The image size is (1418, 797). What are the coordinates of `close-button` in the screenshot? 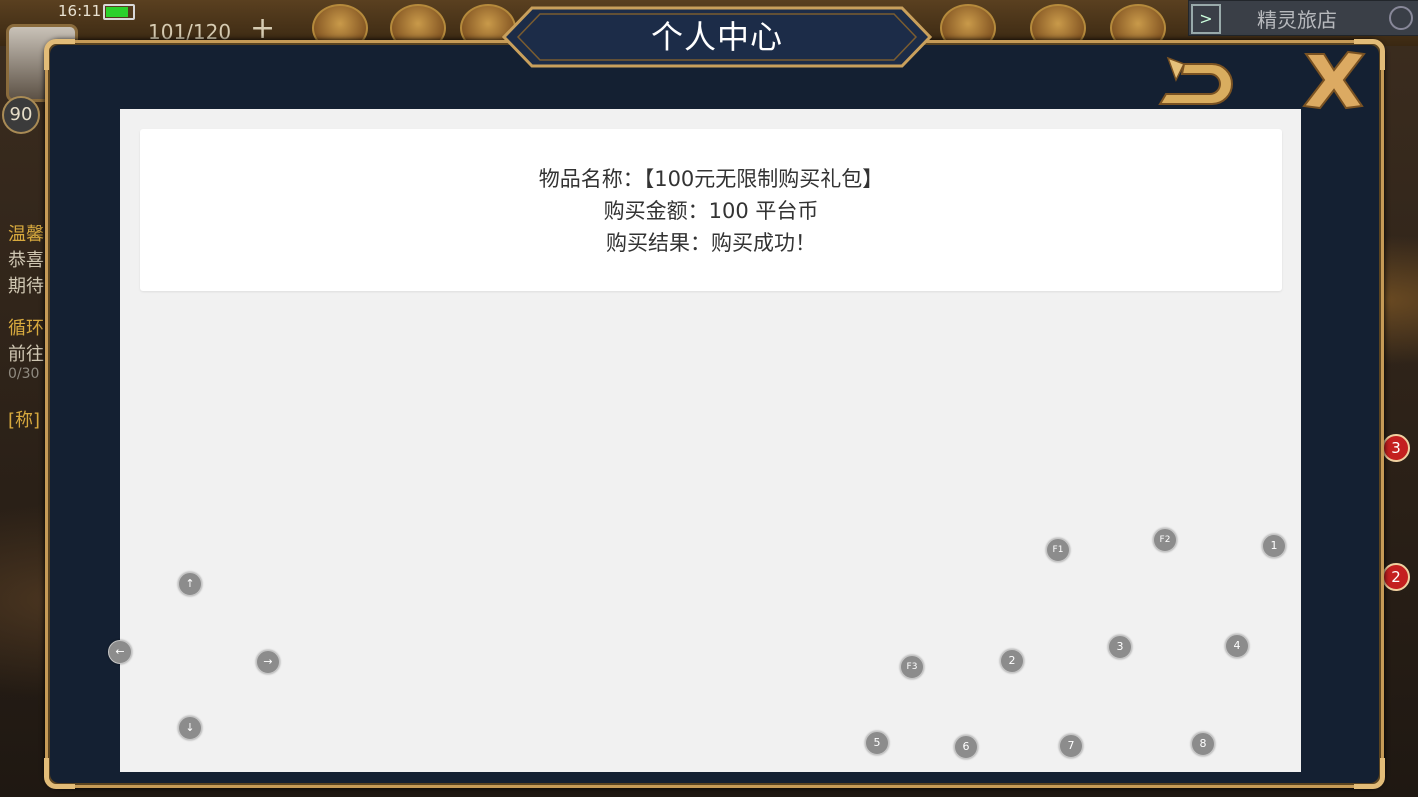 It's located at (1334, 80).